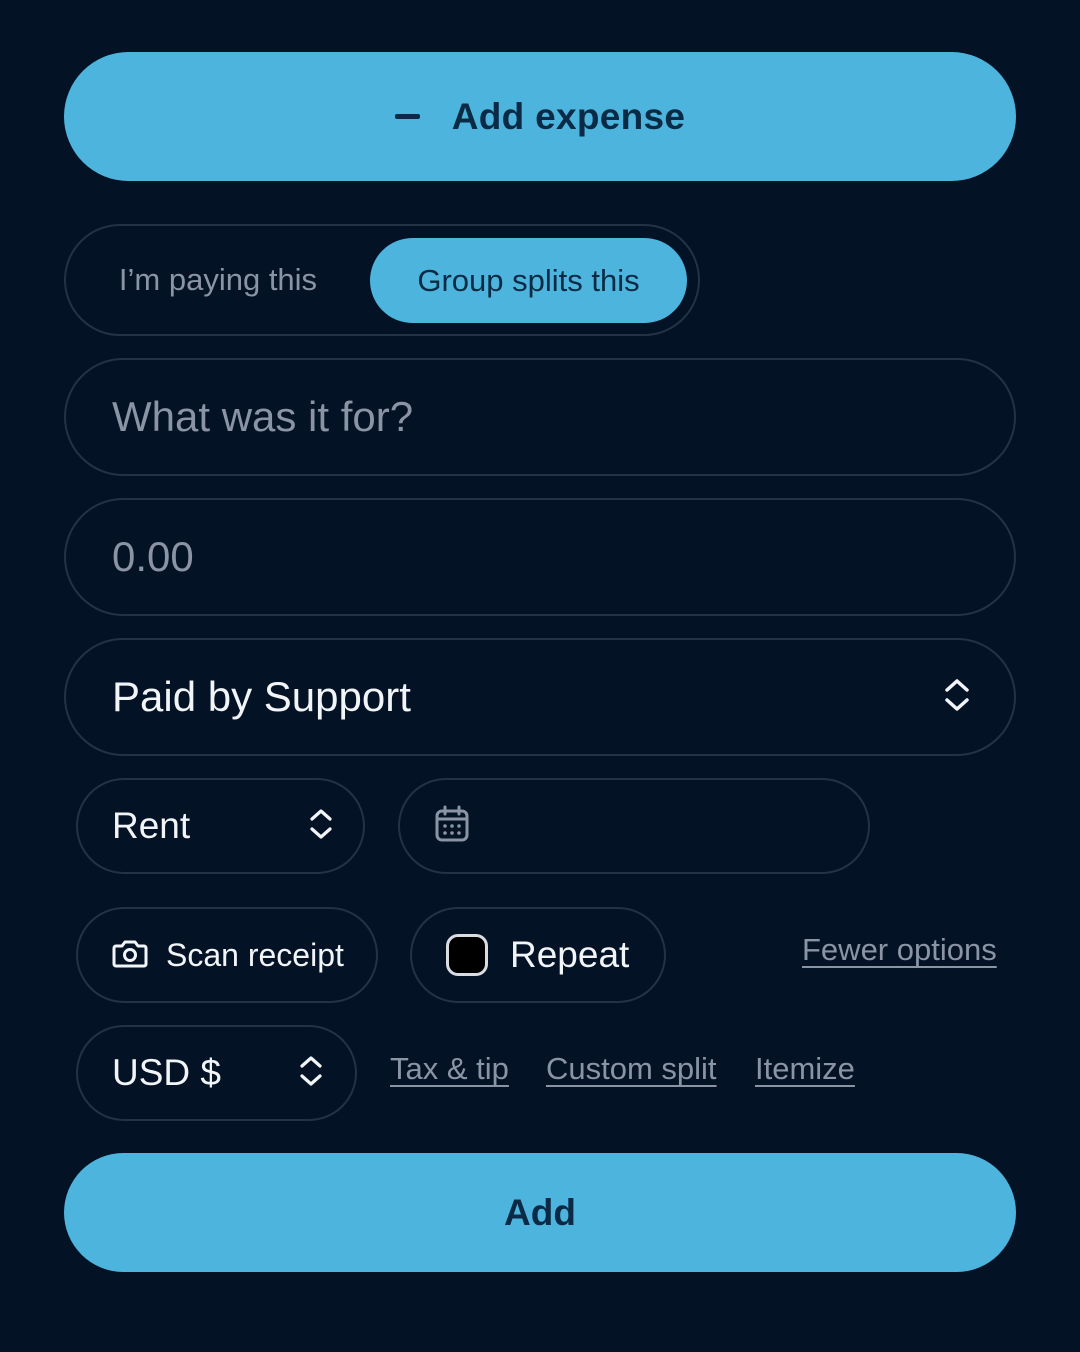 The image size is (1080, 1352). I want to click on category-value: Rent, so click(151, 825).